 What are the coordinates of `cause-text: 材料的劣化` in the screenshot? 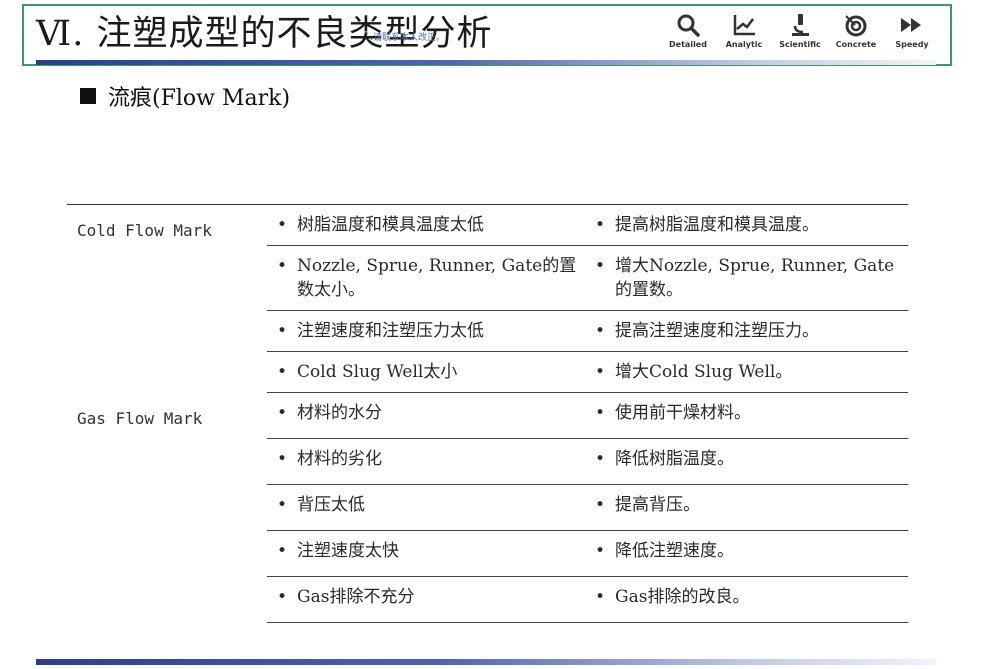 It's located at (340, 459).